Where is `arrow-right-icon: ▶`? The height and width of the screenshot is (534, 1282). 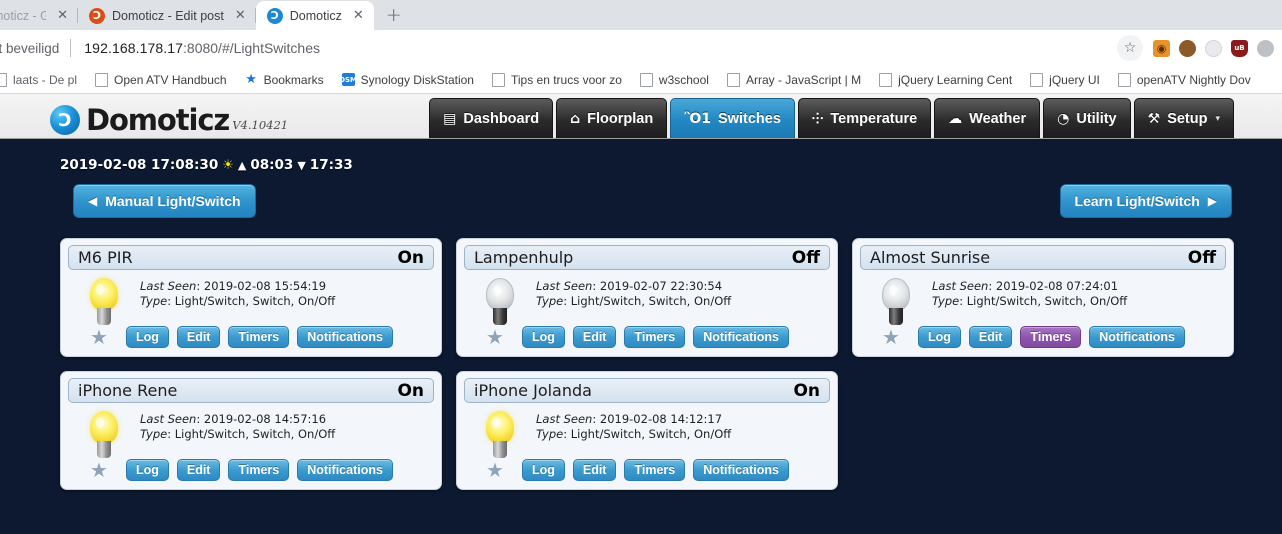 arrow-right-icon: ▶ is located at coordinates (1212, 201).